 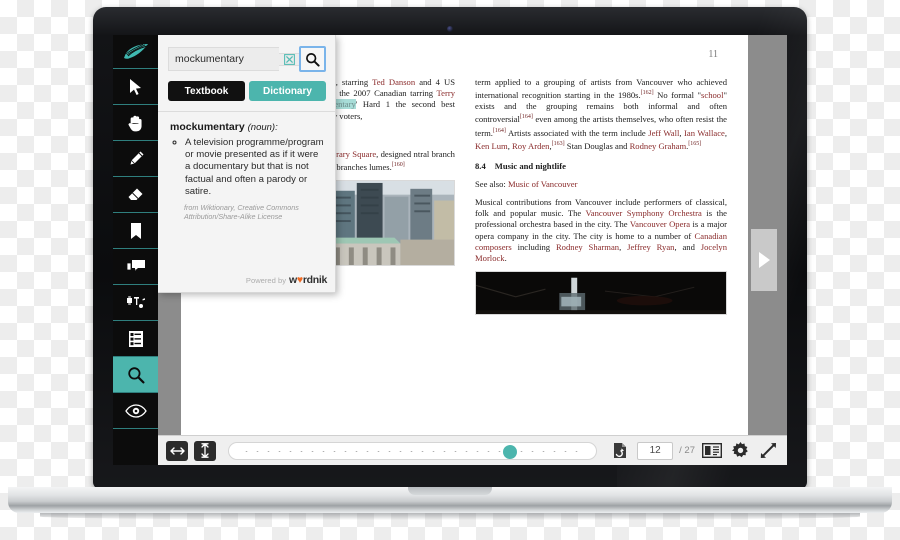 What do you see at coordinates (135, 123) in the screenshot?
I see `hand-tool` at bounding box center [135, 123].